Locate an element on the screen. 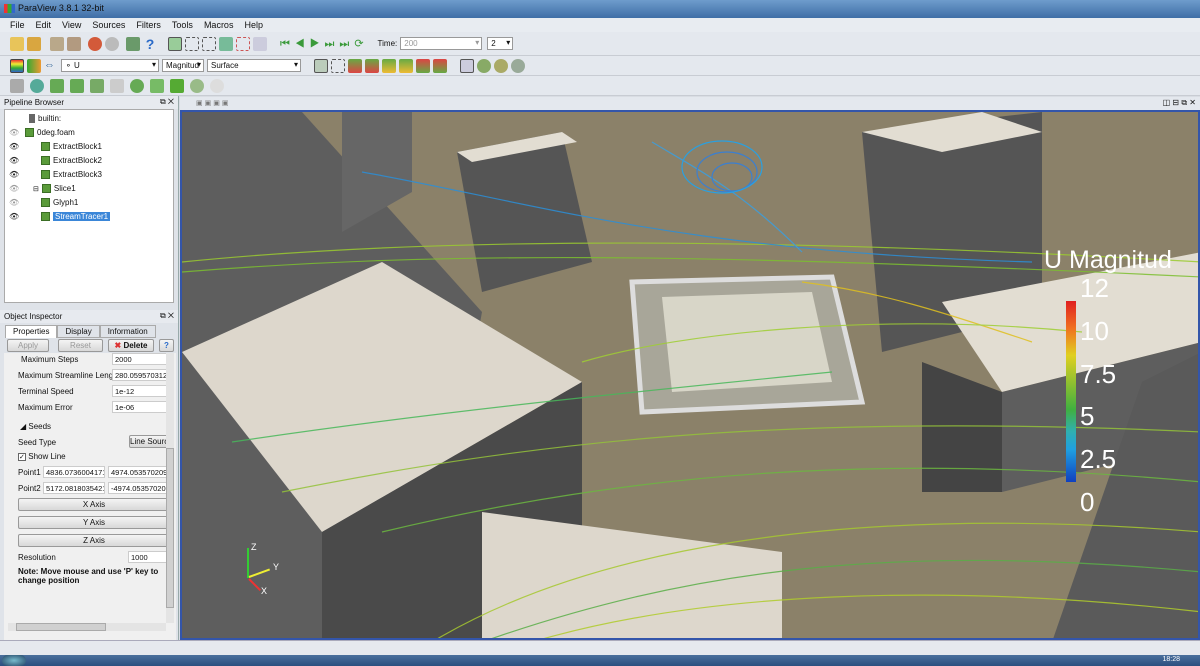 Image resolution: width=1200 pixels, height=666 pixels. extract-level-icon is located at coordinates (217, 85).